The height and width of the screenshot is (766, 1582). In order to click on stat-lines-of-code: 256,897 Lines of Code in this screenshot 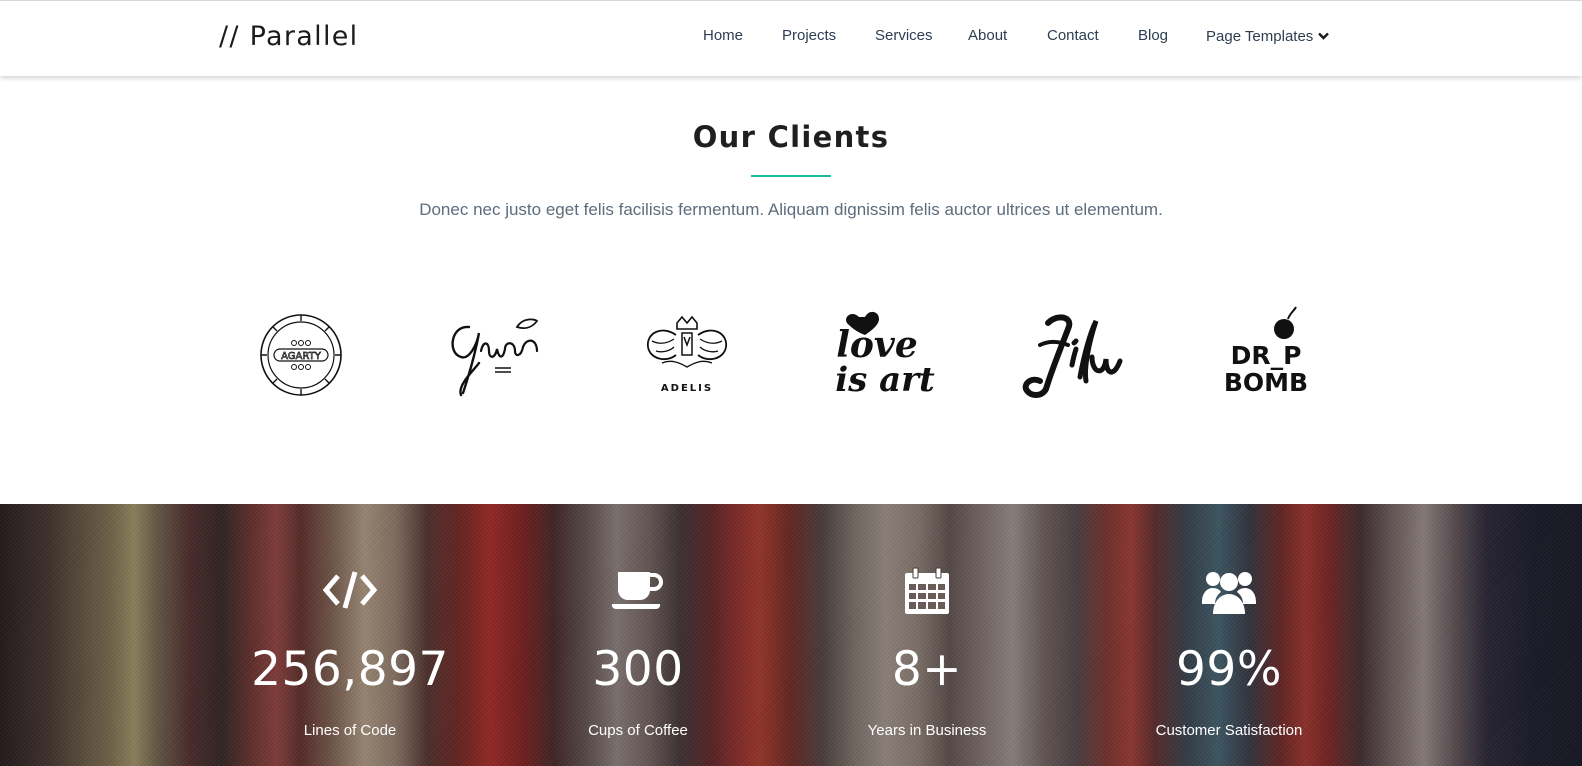, I will do `click(350, 635)`.